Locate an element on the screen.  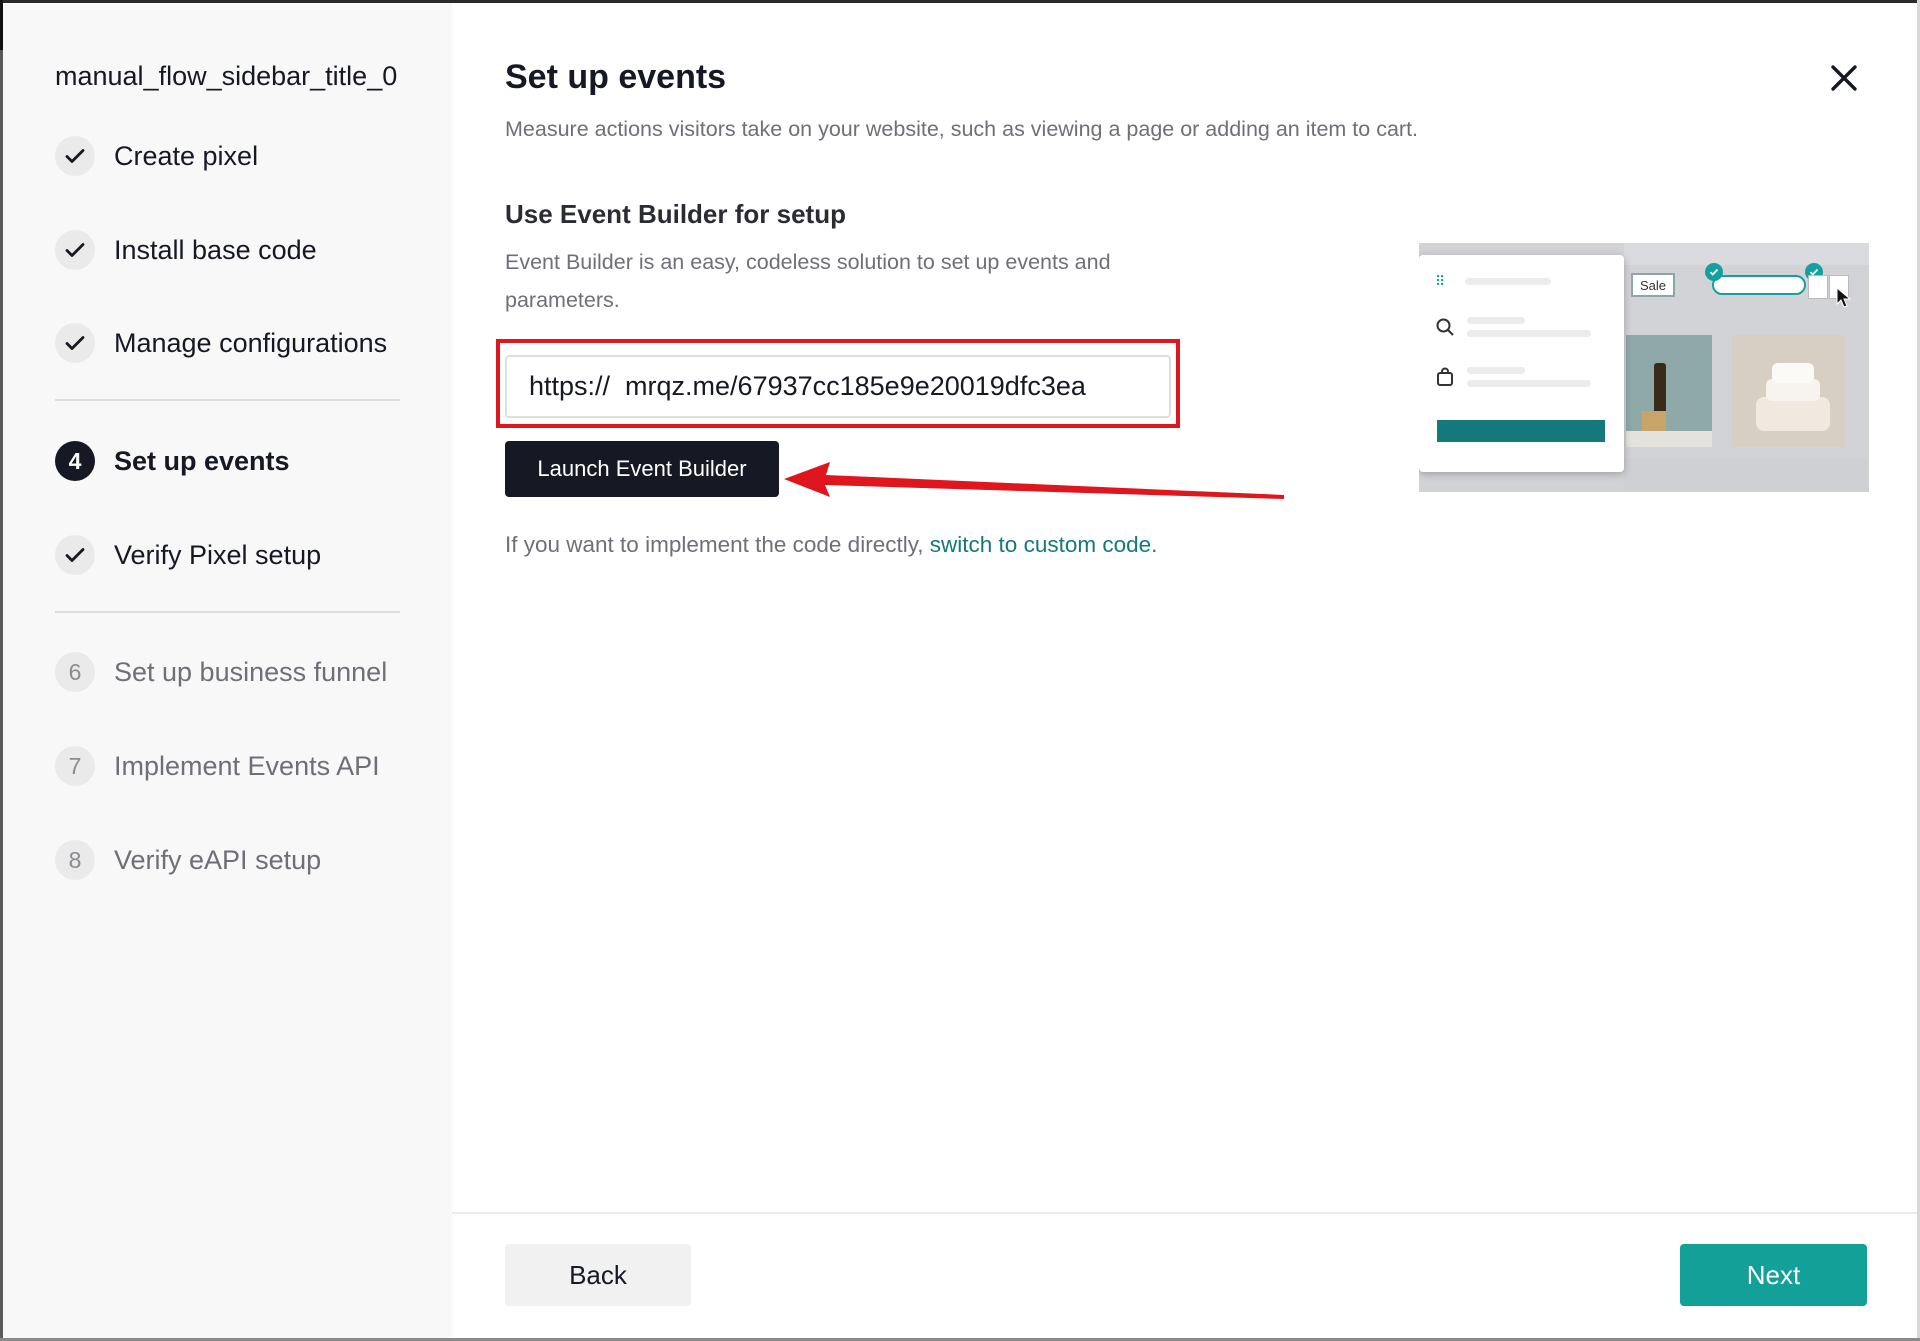
sidebar-step-label: Verify Pixel setup is located at coordinates (218, 554).